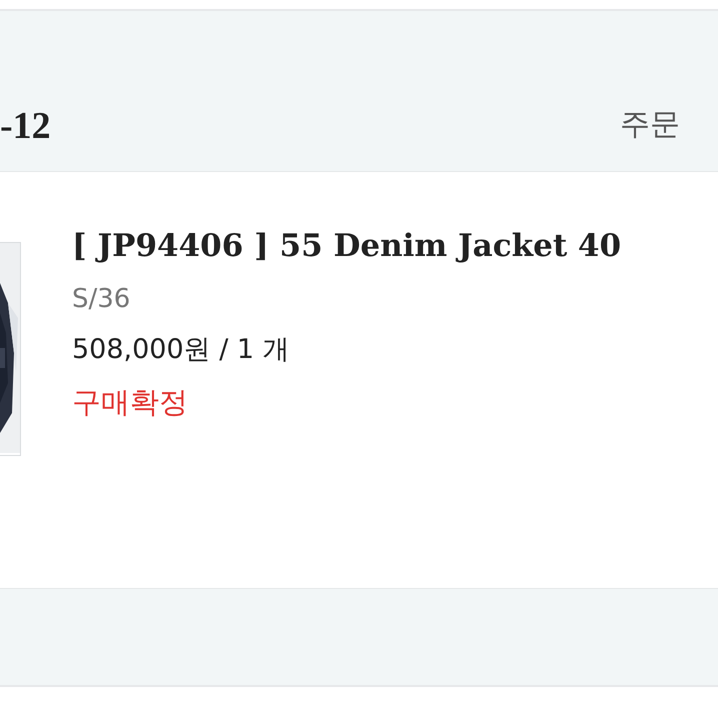  I want to click on order-status-link: 주문, so click(669, 128).